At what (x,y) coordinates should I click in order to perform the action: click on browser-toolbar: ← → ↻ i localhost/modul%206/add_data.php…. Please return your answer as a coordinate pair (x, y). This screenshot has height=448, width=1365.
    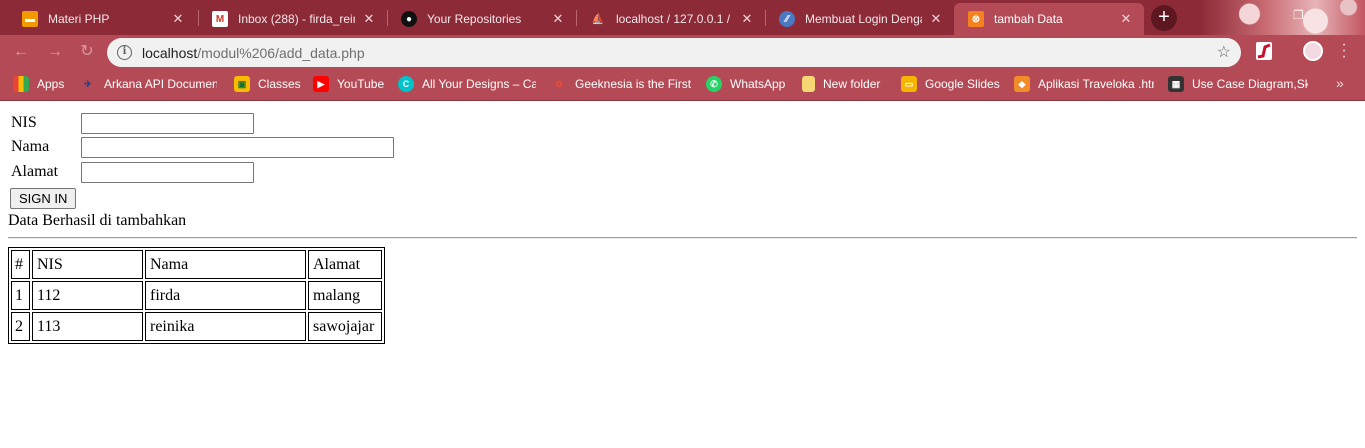
    Looking at the image, I should click on (682, 52).